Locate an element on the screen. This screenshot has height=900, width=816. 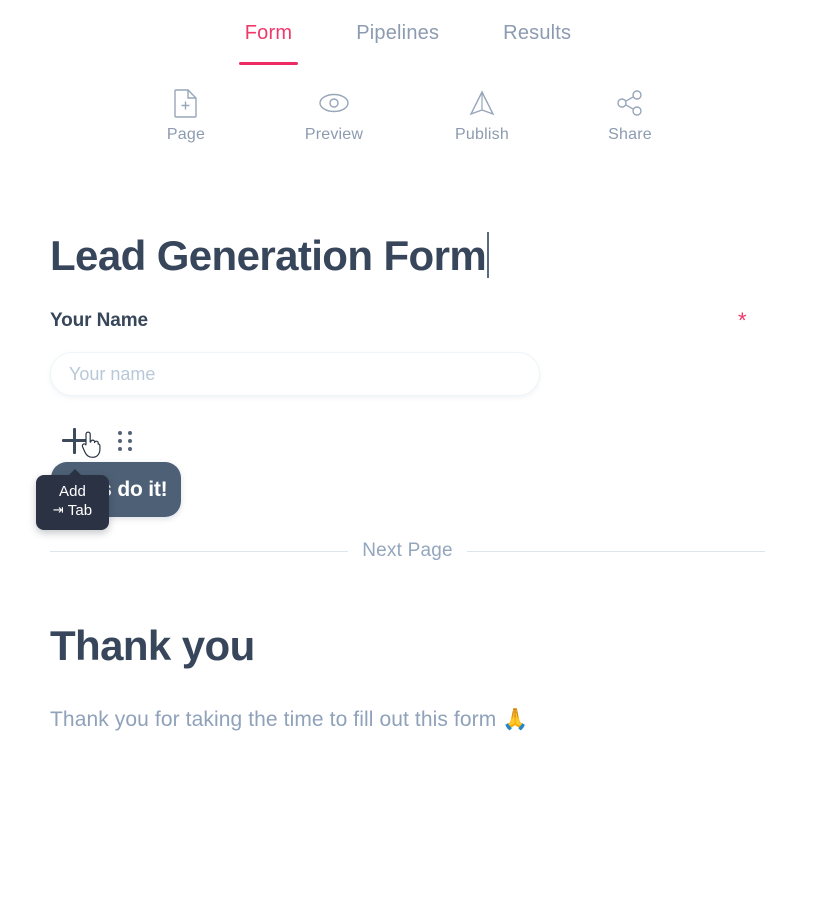
toolbar-button-share: Share is located at coordinates (630, 116).